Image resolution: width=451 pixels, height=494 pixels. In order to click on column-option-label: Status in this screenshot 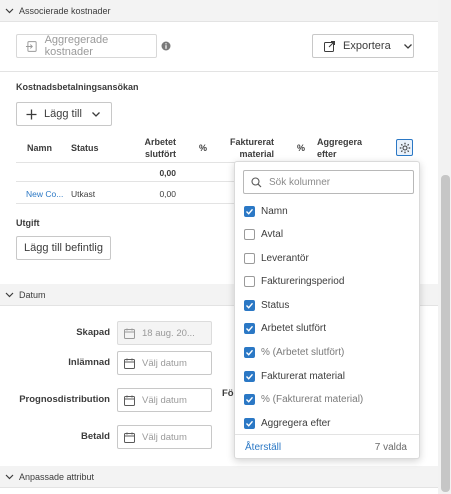, I will do `click(275, 305)`.